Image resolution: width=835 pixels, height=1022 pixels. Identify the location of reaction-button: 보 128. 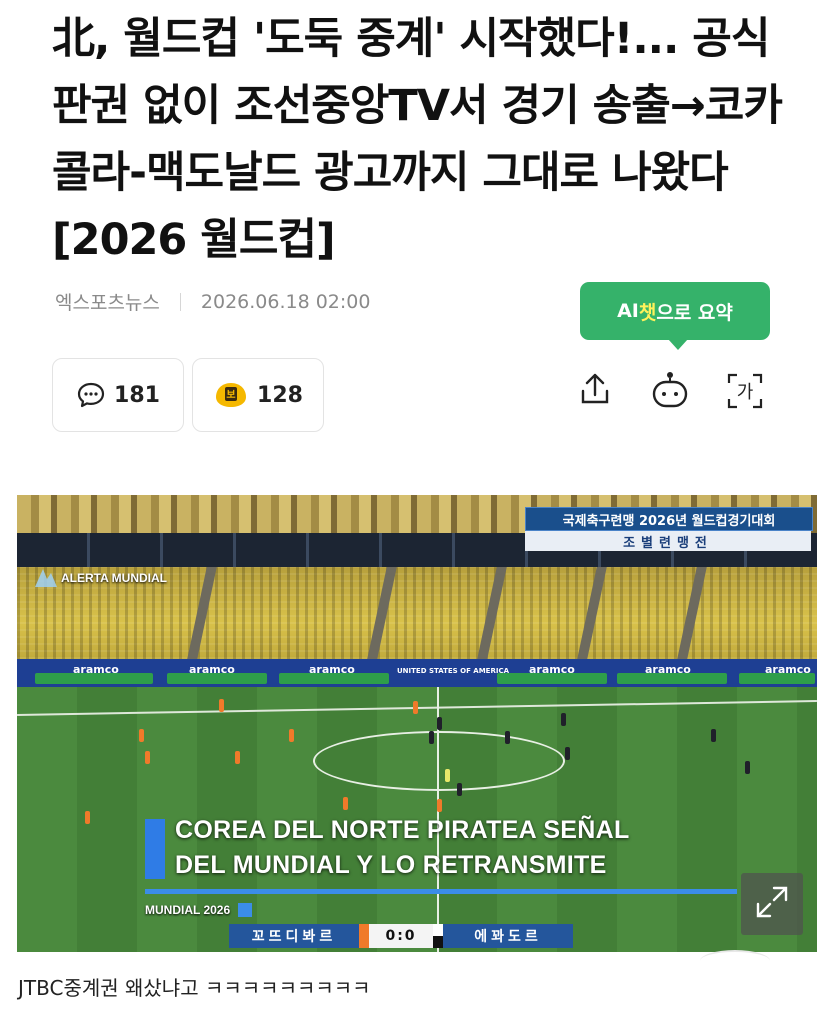
(258, 395).